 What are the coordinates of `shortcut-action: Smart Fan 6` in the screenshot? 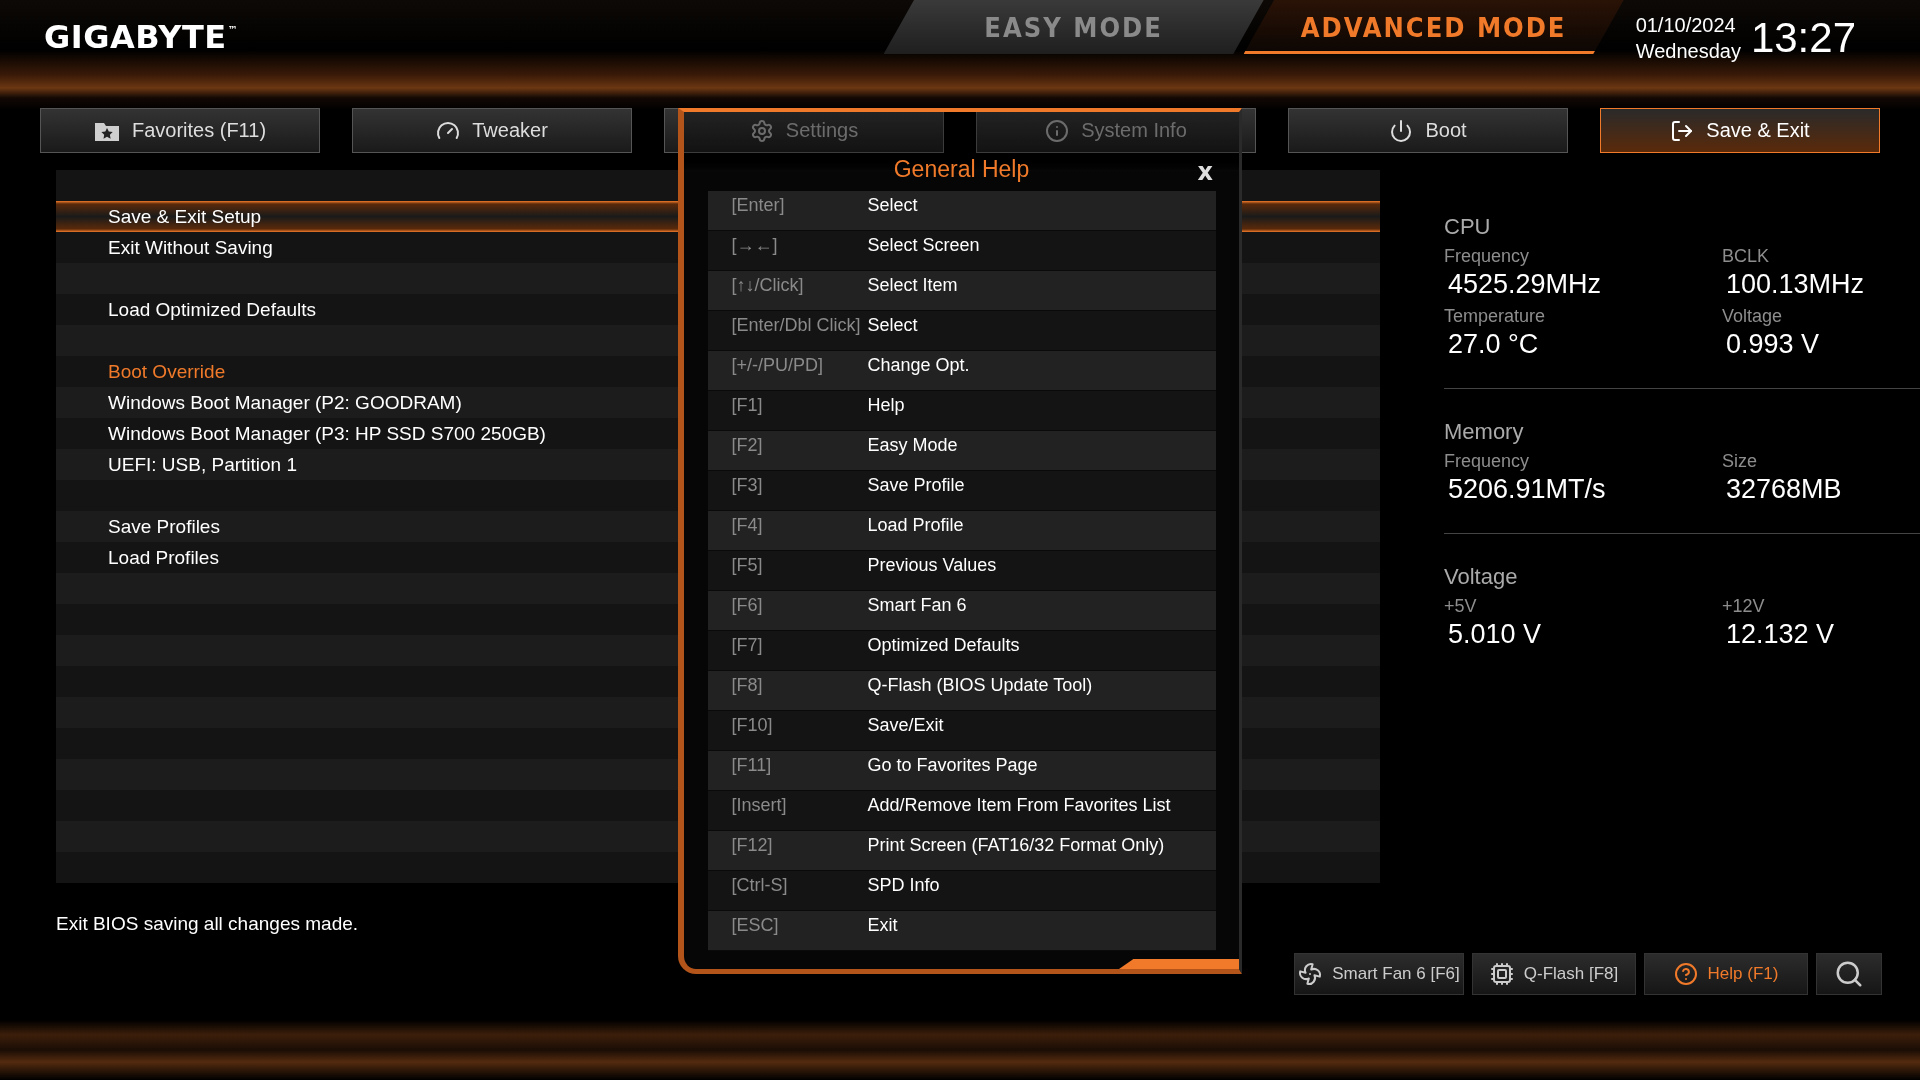 It's located at (917, 605).